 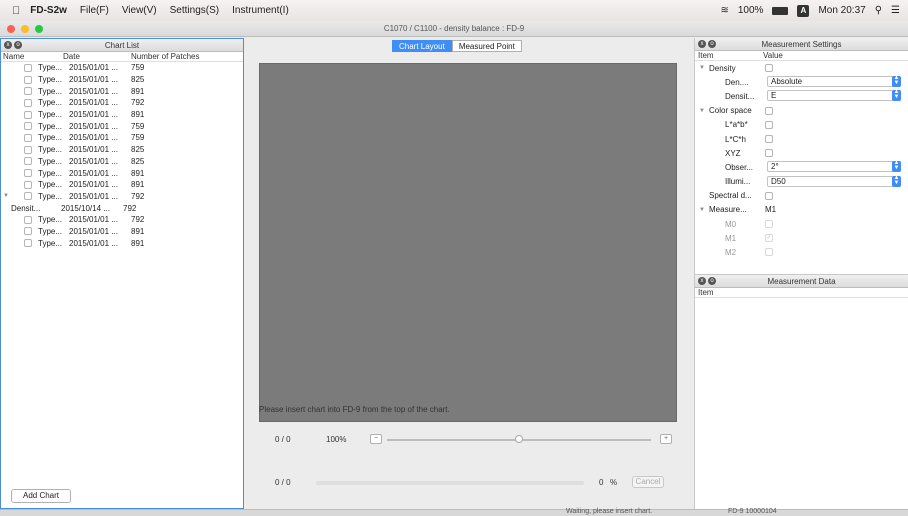 I want to click on setting-label: M0, so click(x=731, y=224).